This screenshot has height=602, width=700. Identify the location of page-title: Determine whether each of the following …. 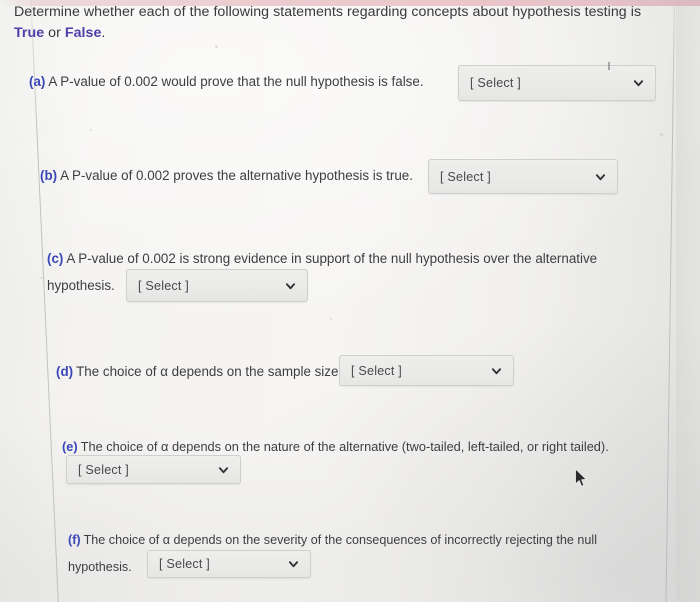
(344, 23).